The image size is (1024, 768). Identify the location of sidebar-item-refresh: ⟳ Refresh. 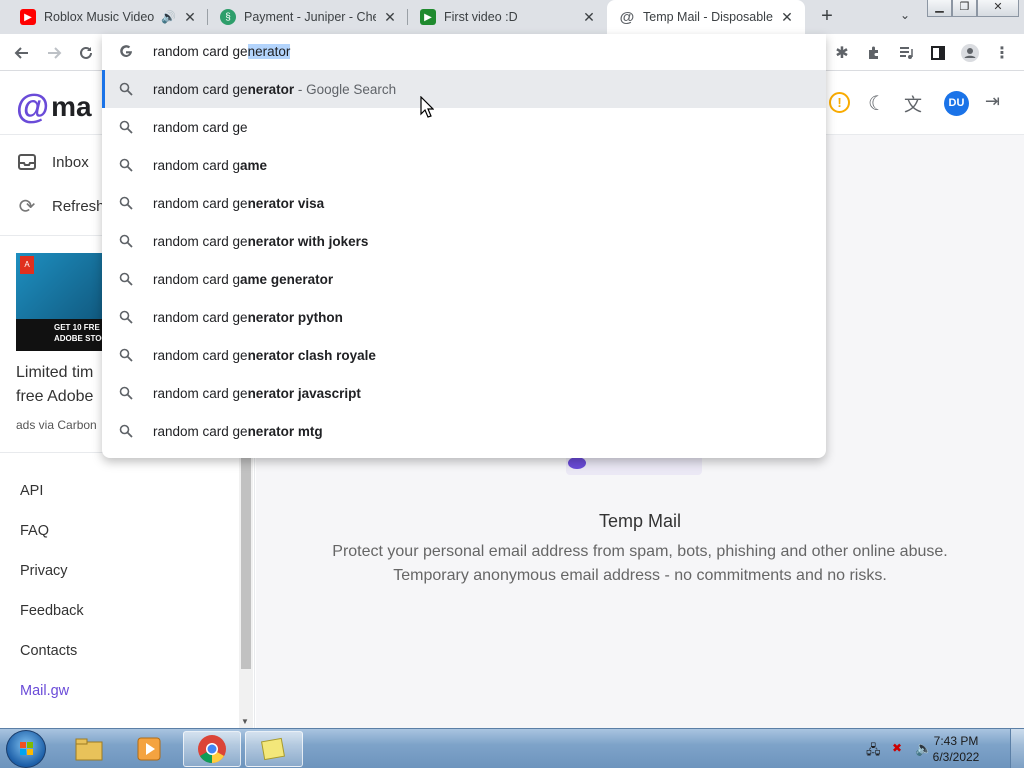
(60, 206).